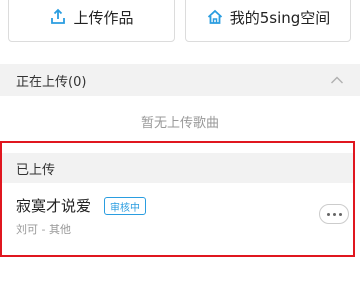 The image size is (360, 288). I want to click on uploaded-title: 已上传, so click(36, 170).